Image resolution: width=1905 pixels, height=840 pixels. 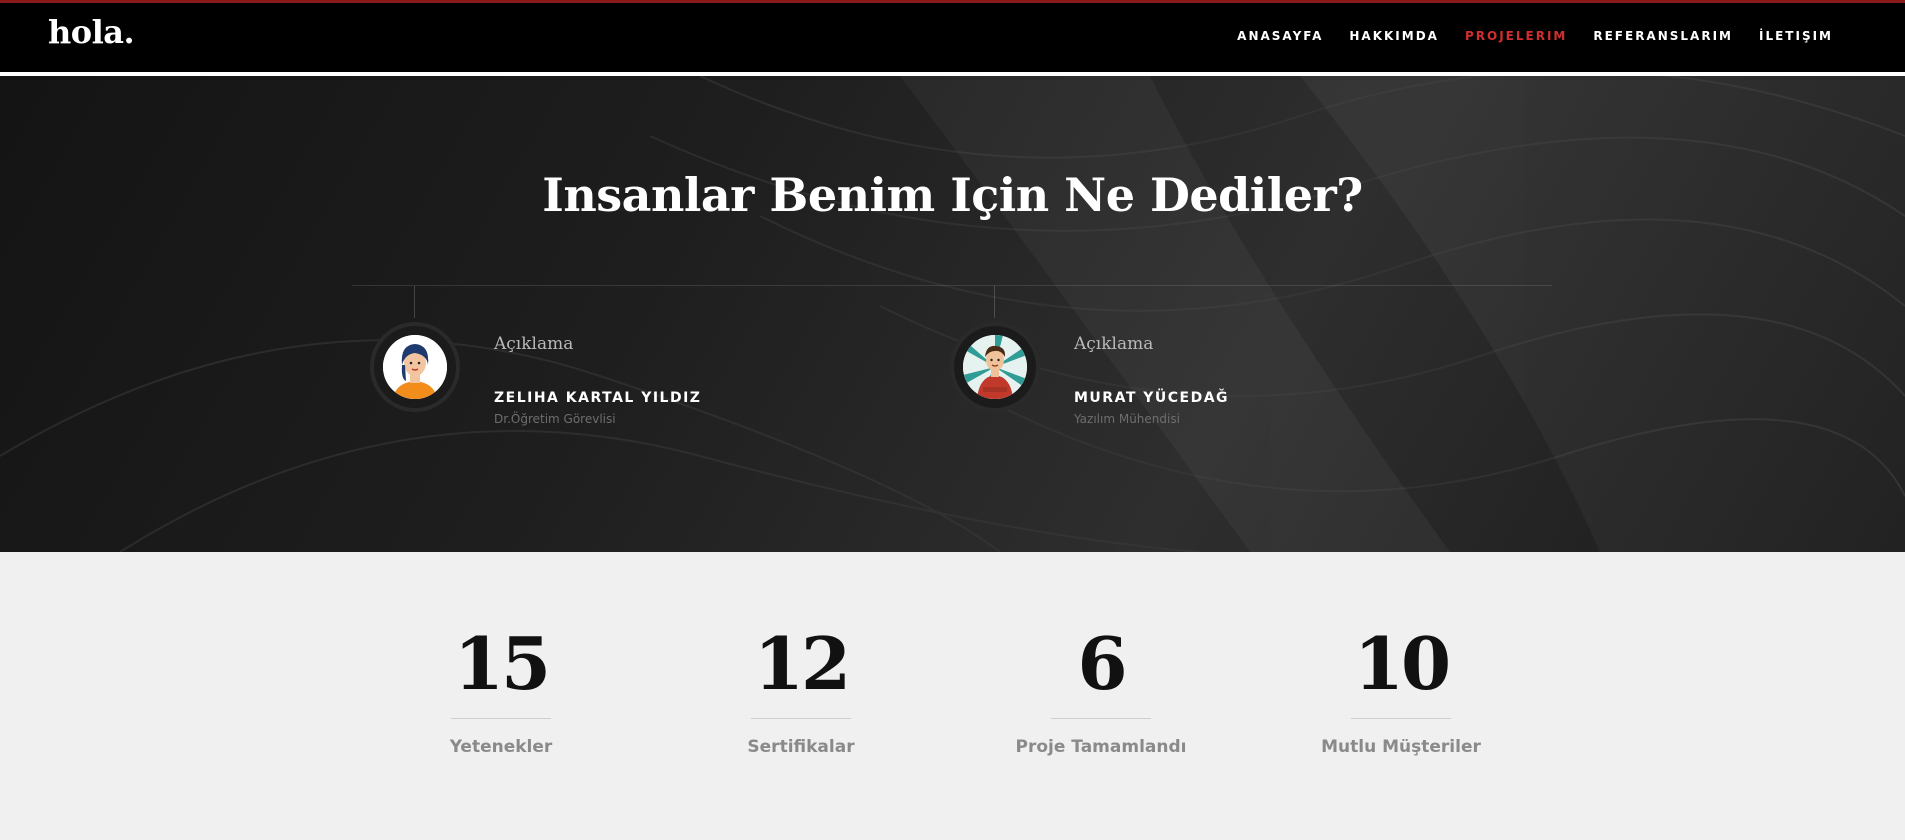 I want to click on stat-value: 12, so click(x=802, y=663).